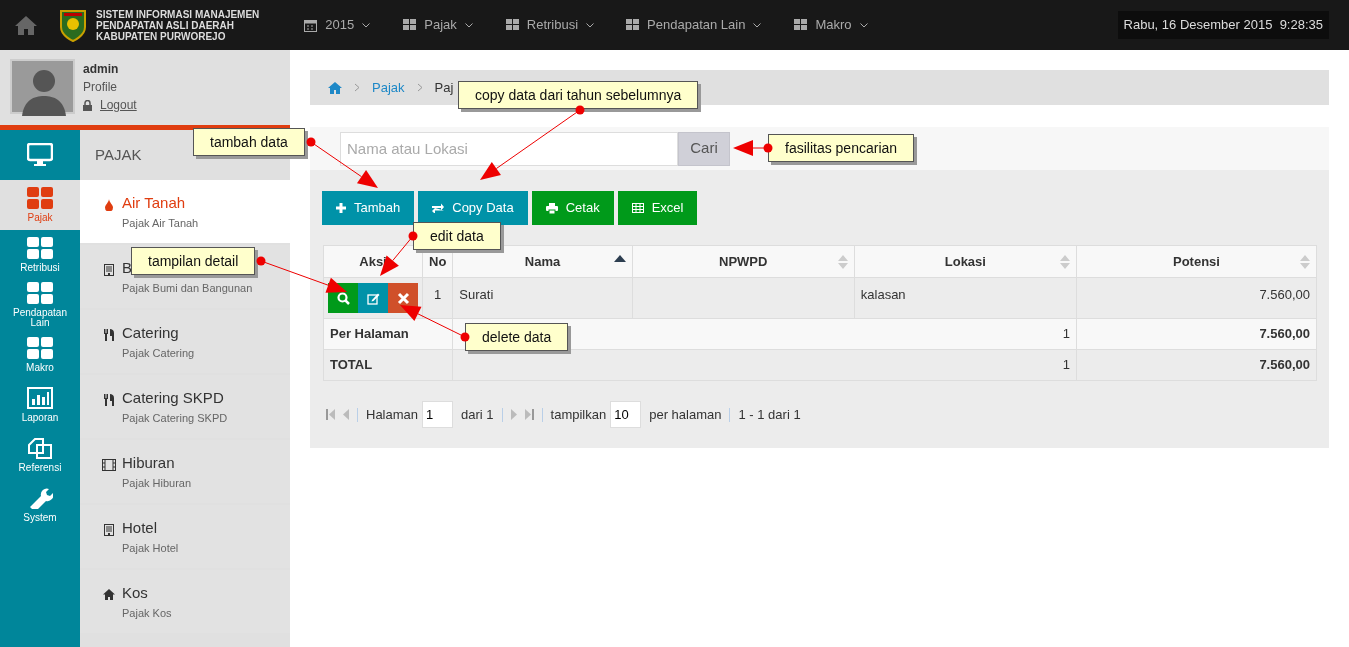  What do you see at coordinates (330, 414) in the screenshot?
I see `first-page-icon` at bounding box center [330, 414].